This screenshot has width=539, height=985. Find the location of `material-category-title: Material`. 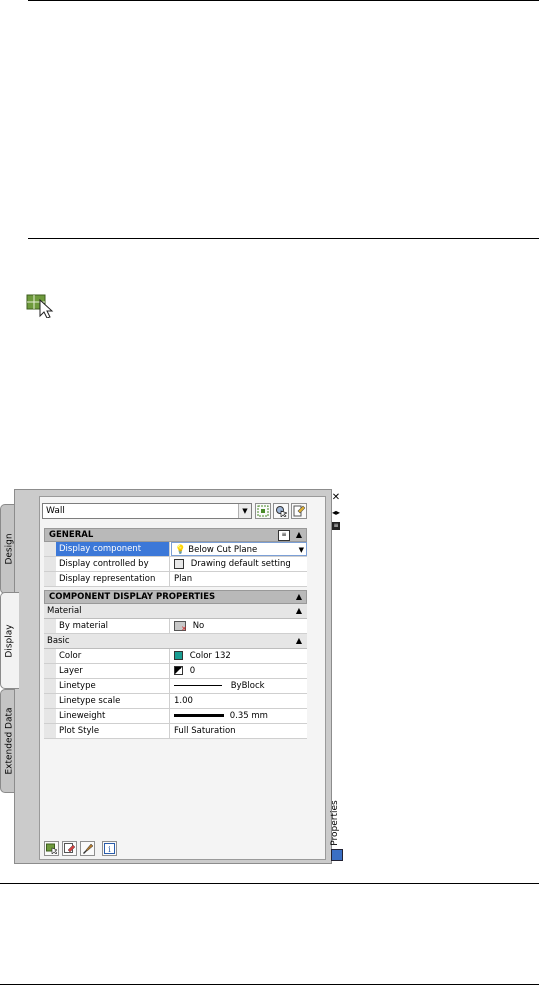

material-category-title: Material is located at coordinates (64, 611).